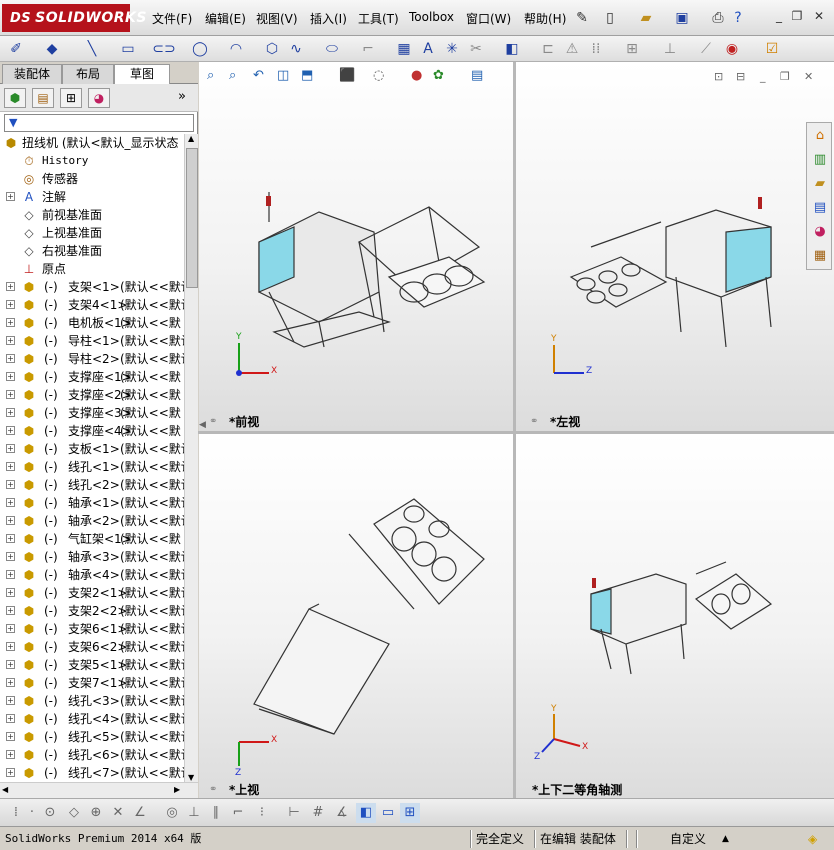  Describe the element at coordinates (71, 98) in the screenshot. I see `configuration-manager-icon: ⊞` at that location.